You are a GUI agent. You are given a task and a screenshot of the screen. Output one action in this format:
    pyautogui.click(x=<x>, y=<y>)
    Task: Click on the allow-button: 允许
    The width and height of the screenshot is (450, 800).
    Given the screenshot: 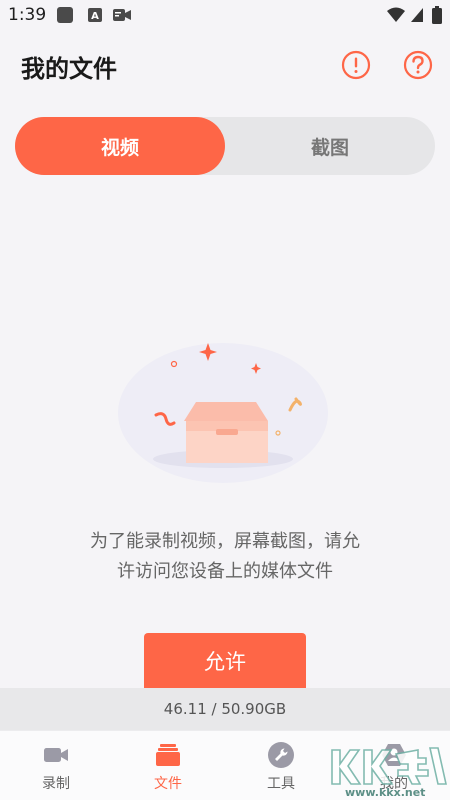 What is the action you would take?
    pyautogui.click(x=225, y=664)
    